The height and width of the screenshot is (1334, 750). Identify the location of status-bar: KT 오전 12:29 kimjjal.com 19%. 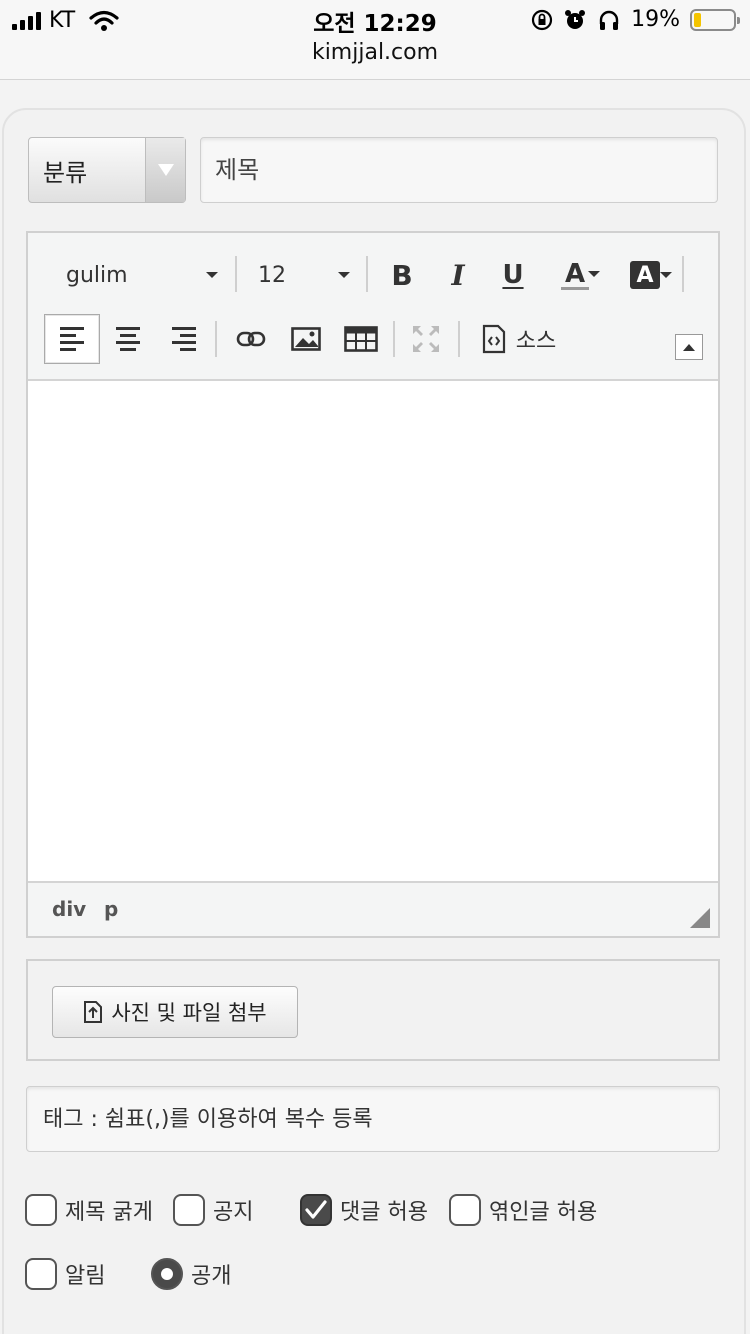
(375, 40).